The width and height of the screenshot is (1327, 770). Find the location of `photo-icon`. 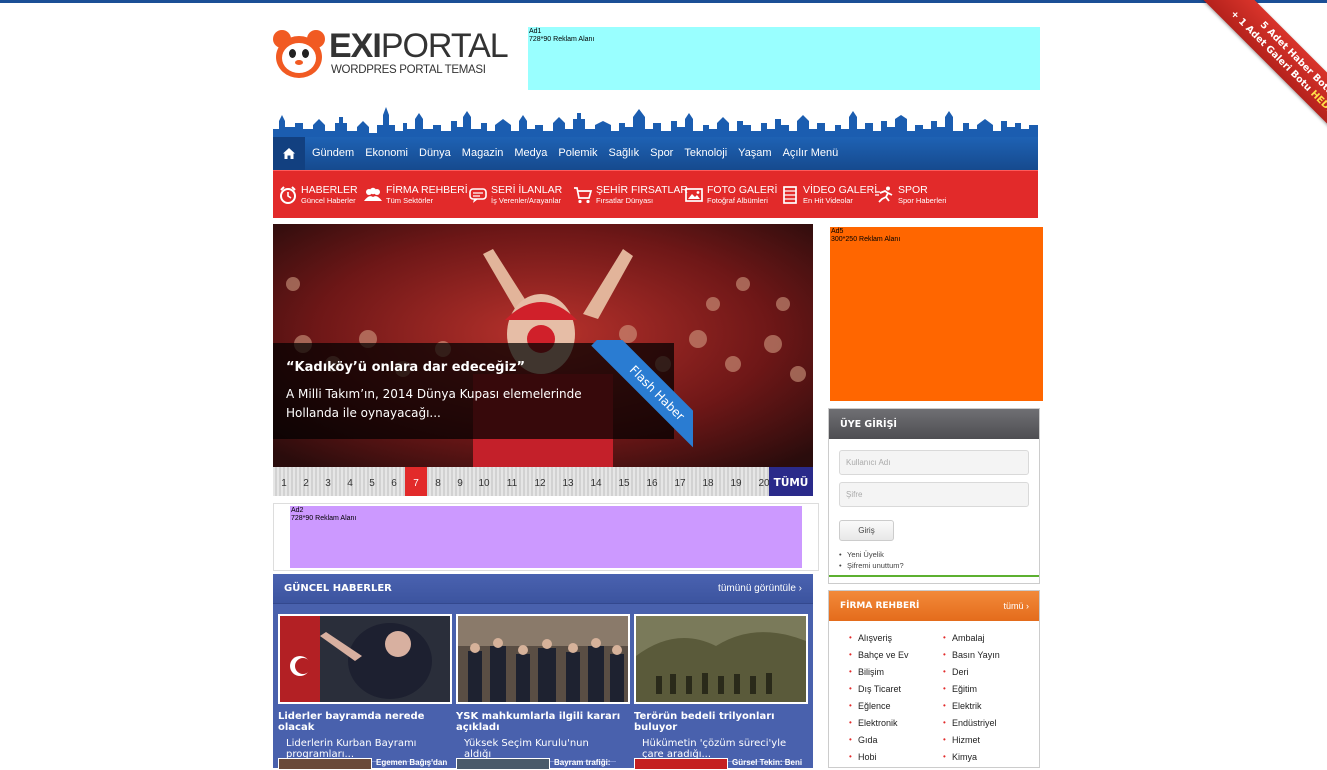

photo-icon is located at coordinates (694, 195).